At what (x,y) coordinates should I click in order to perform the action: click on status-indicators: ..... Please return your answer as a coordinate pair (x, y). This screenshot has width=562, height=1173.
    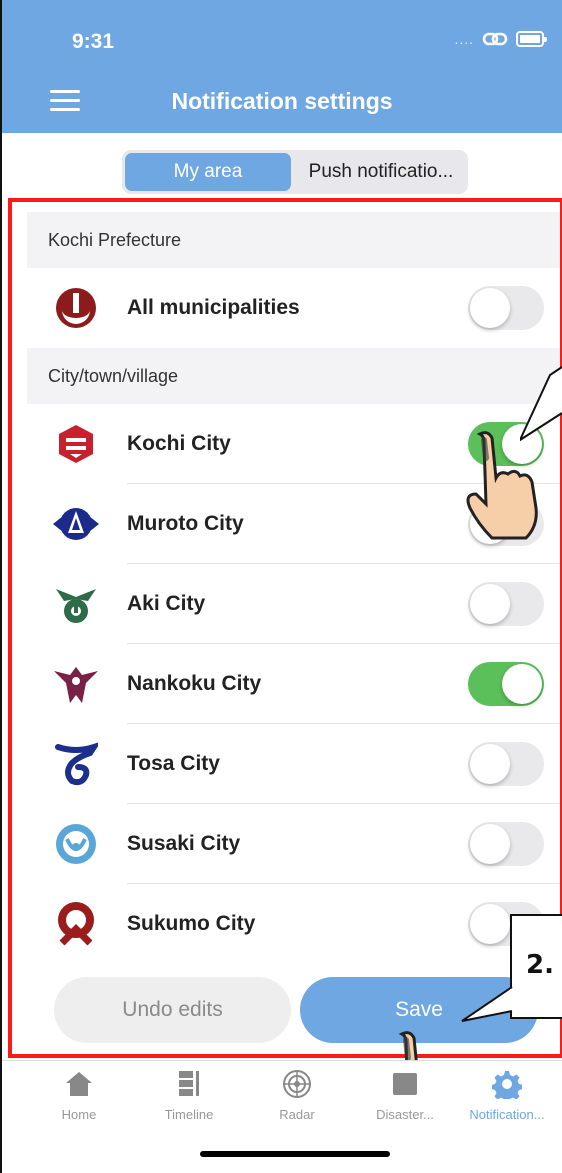
    Looking at the image, I should click on (500, 39).